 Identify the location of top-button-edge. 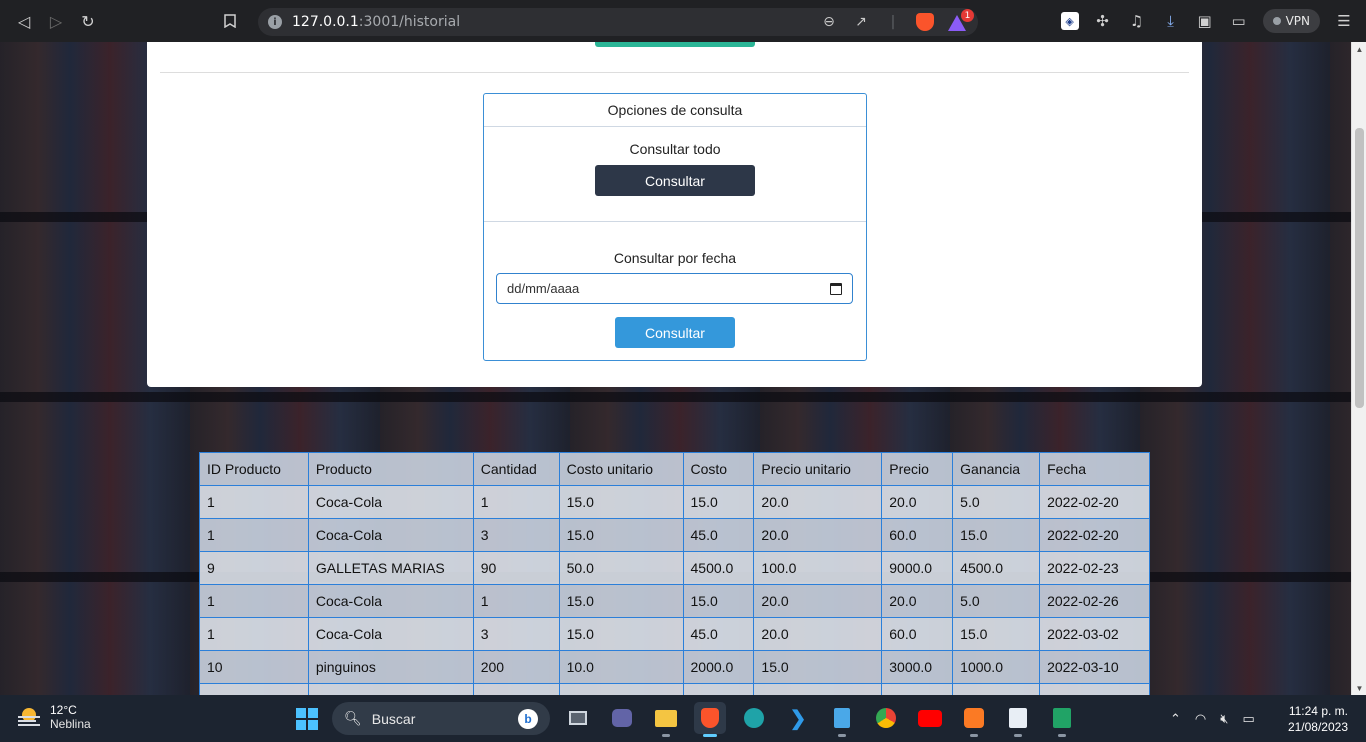
(675, 44).